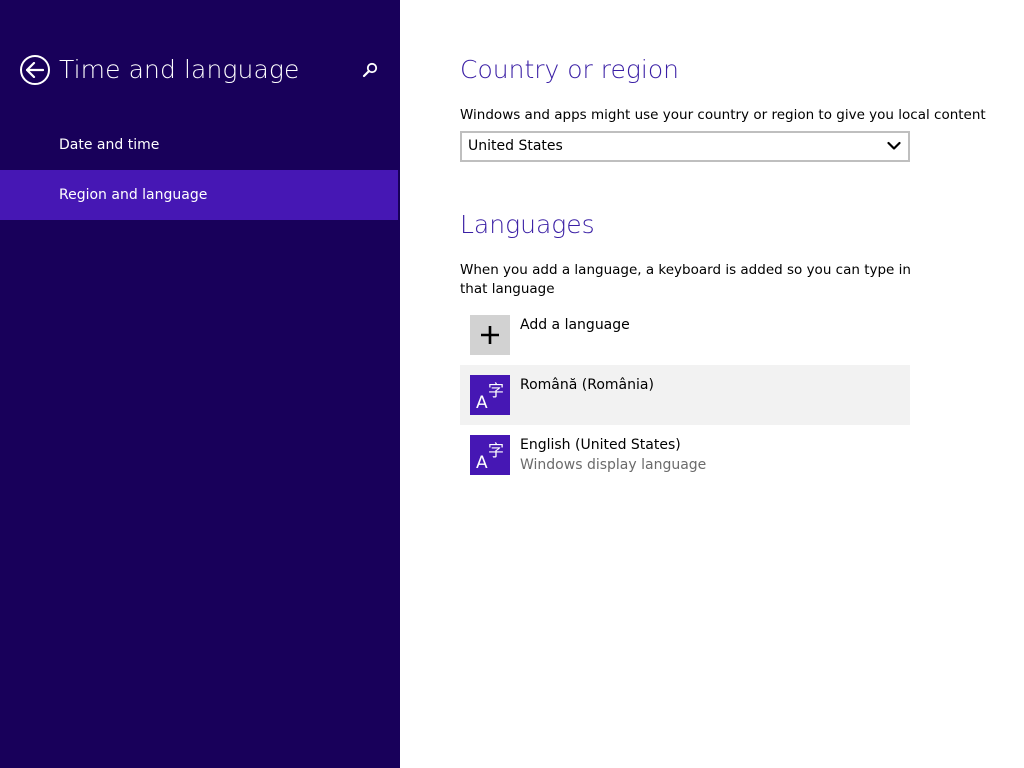 This screenshot has height=768, width=1024. What do you see at coordinates (685, 146) in the screenshot?
I see `country-dropdown: United States` at bounding box center [685, 146].